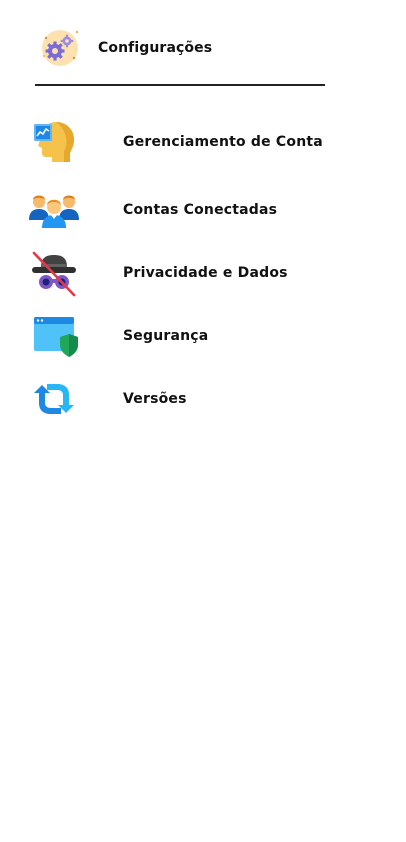 This screenshot has height=842, width=406. What do you see at coordinates (54, 273) in the screenshot?
I see `privacy-incognito-icon` at bounding box center [54, 273].